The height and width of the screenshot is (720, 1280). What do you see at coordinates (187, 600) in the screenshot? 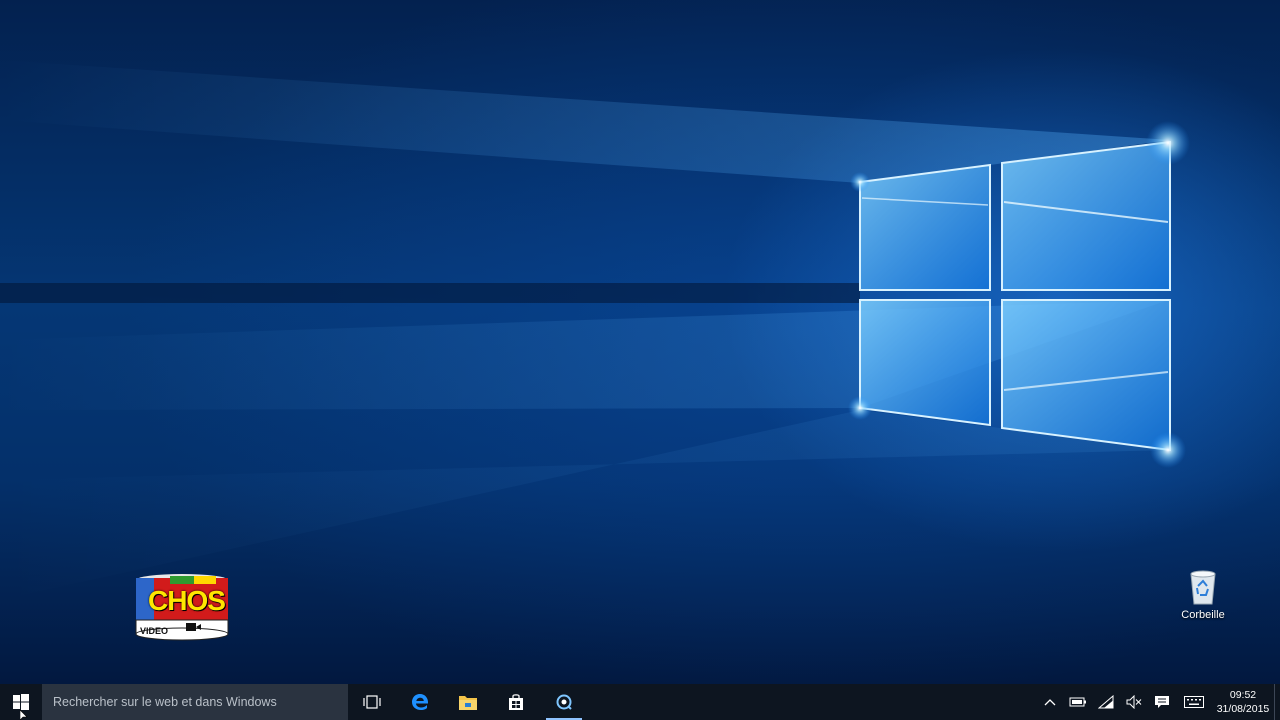
I see `echos-logo-text: CHOS` at bounding box center [187, 600].